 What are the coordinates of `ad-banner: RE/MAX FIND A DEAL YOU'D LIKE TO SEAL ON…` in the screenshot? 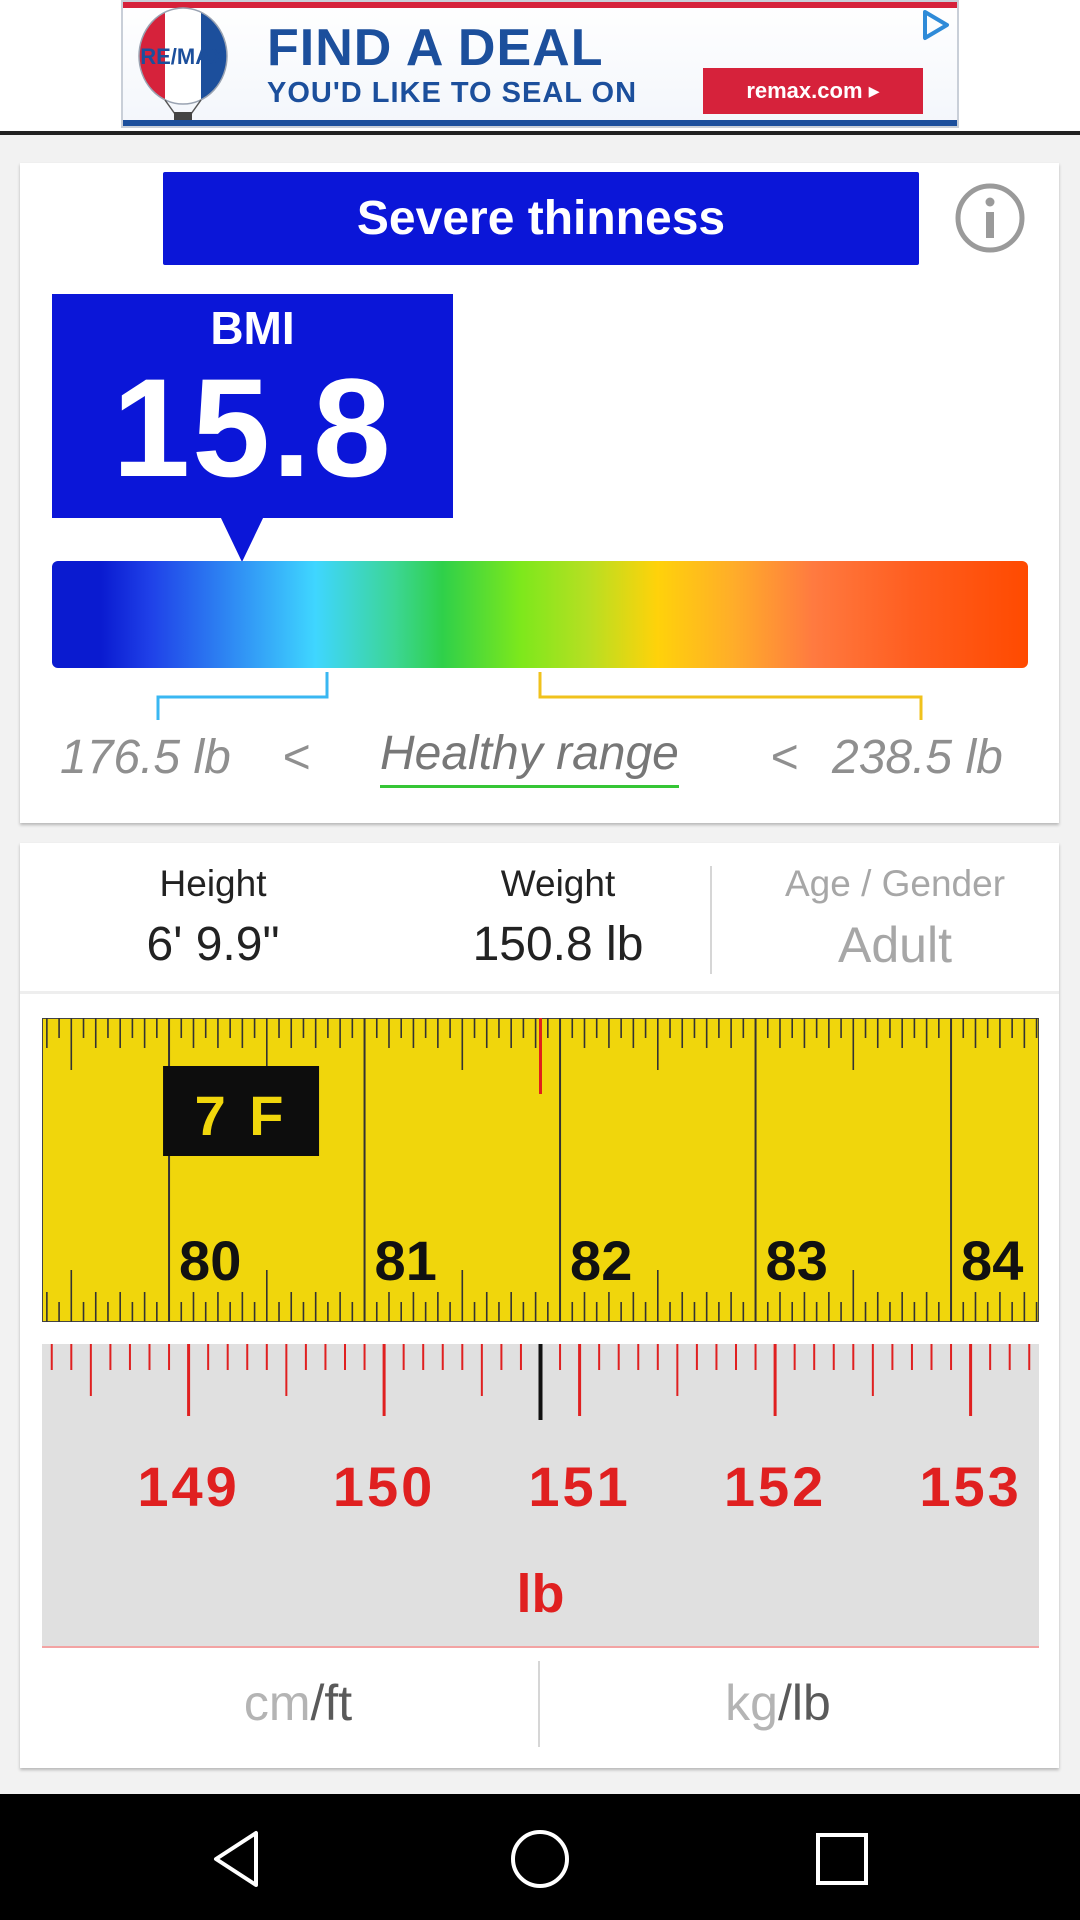 It's located at (540, 64).